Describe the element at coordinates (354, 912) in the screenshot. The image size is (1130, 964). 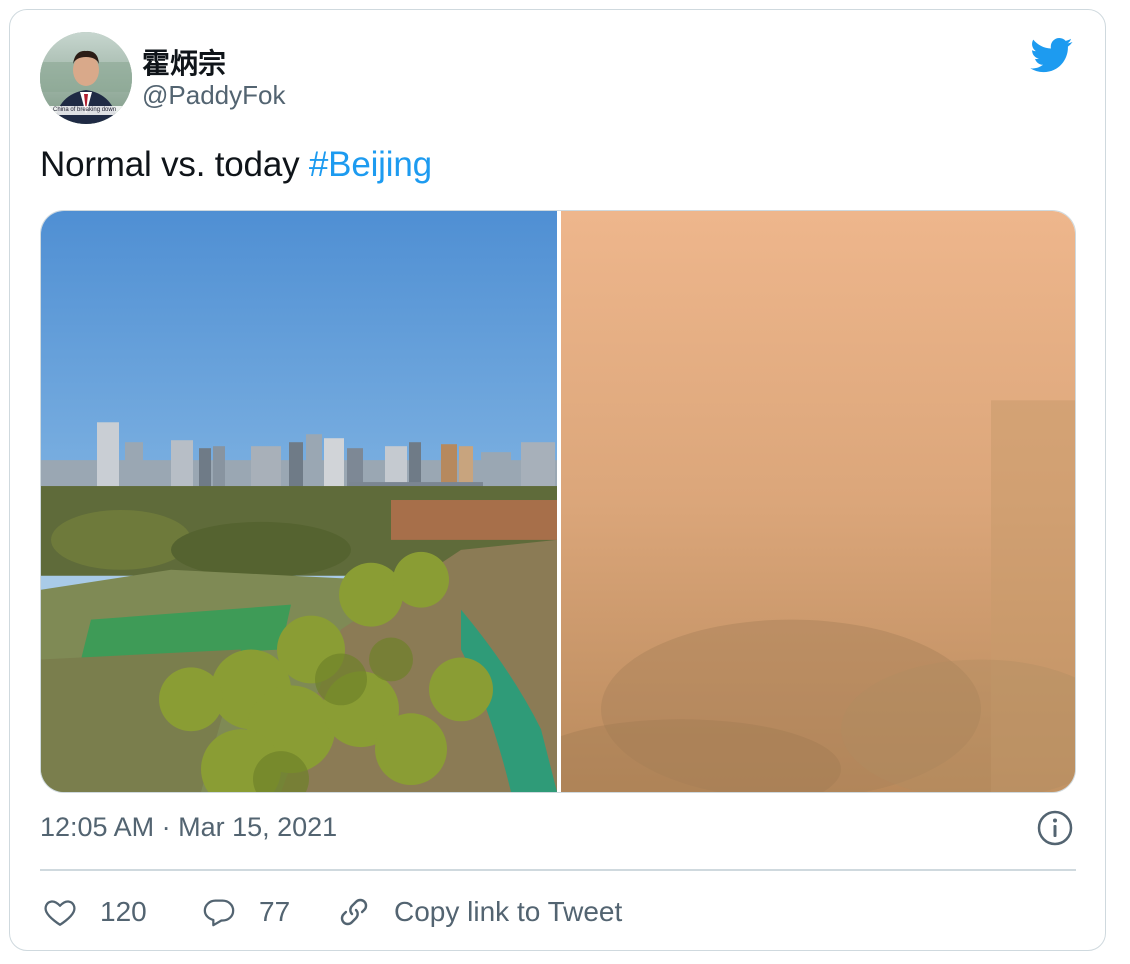
I see `link-icon` at that location.